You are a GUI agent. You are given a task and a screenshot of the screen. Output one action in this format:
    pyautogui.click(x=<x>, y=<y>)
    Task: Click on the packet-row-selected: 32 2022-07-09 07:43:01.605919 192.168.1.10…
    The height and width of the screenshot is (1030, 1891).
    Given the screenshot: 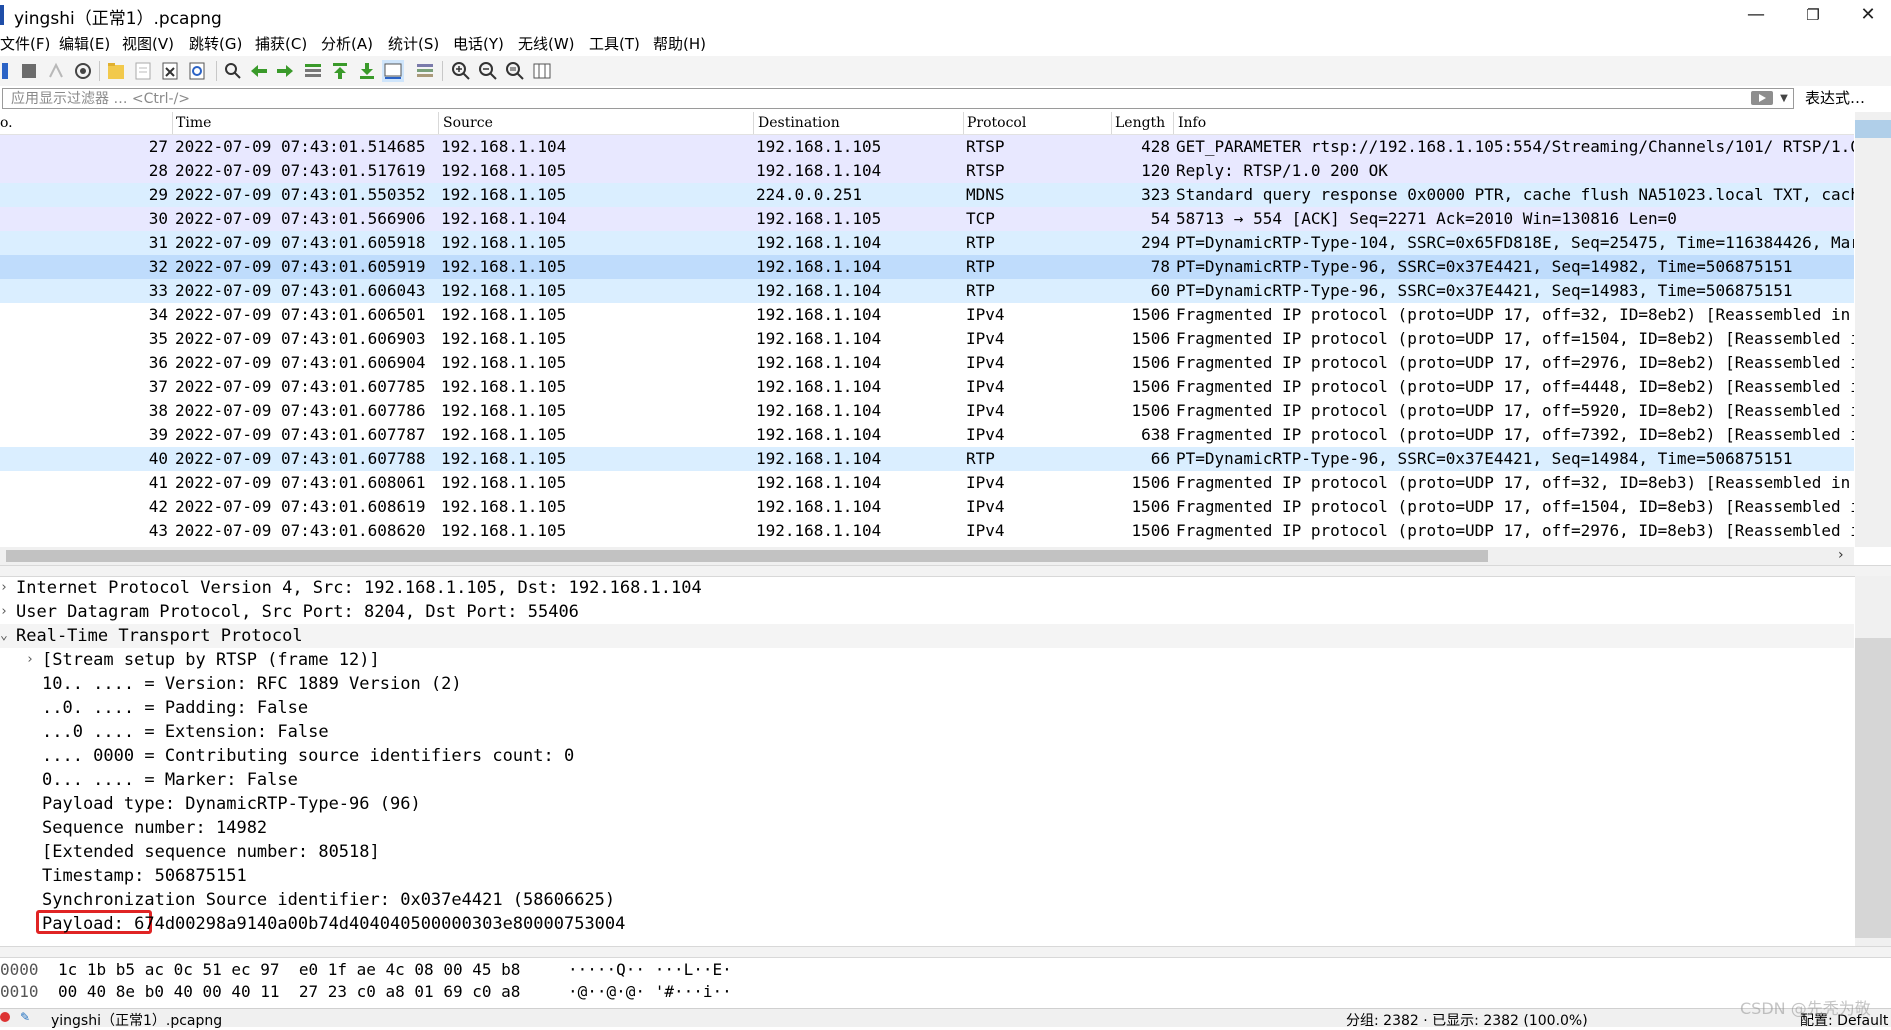 What is the action you would take?
    pyautogui.click(x=927, y=267)
    